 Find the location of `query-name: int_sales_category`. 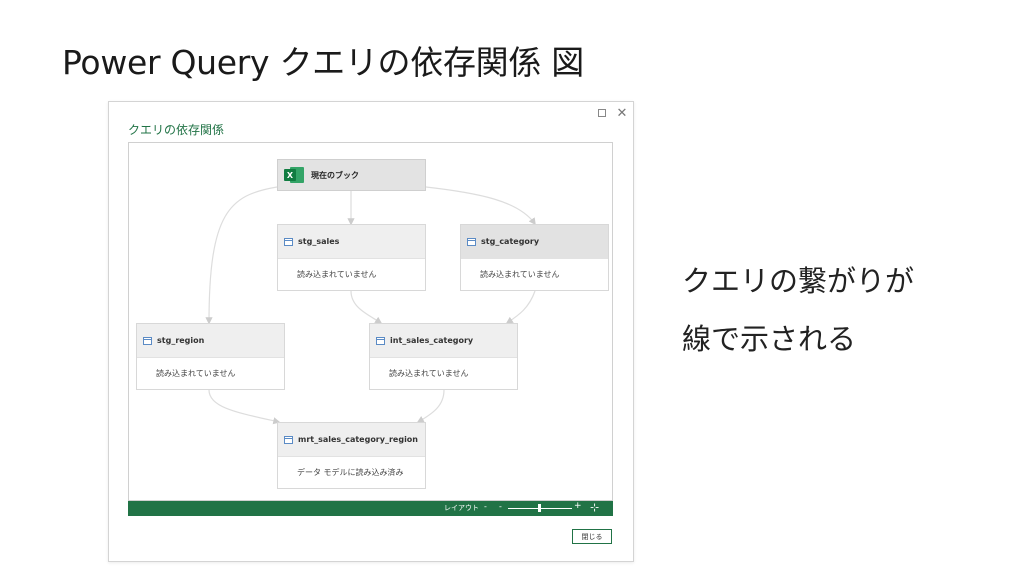

query-name: int_sales_category is located at coordinates (432, 340).